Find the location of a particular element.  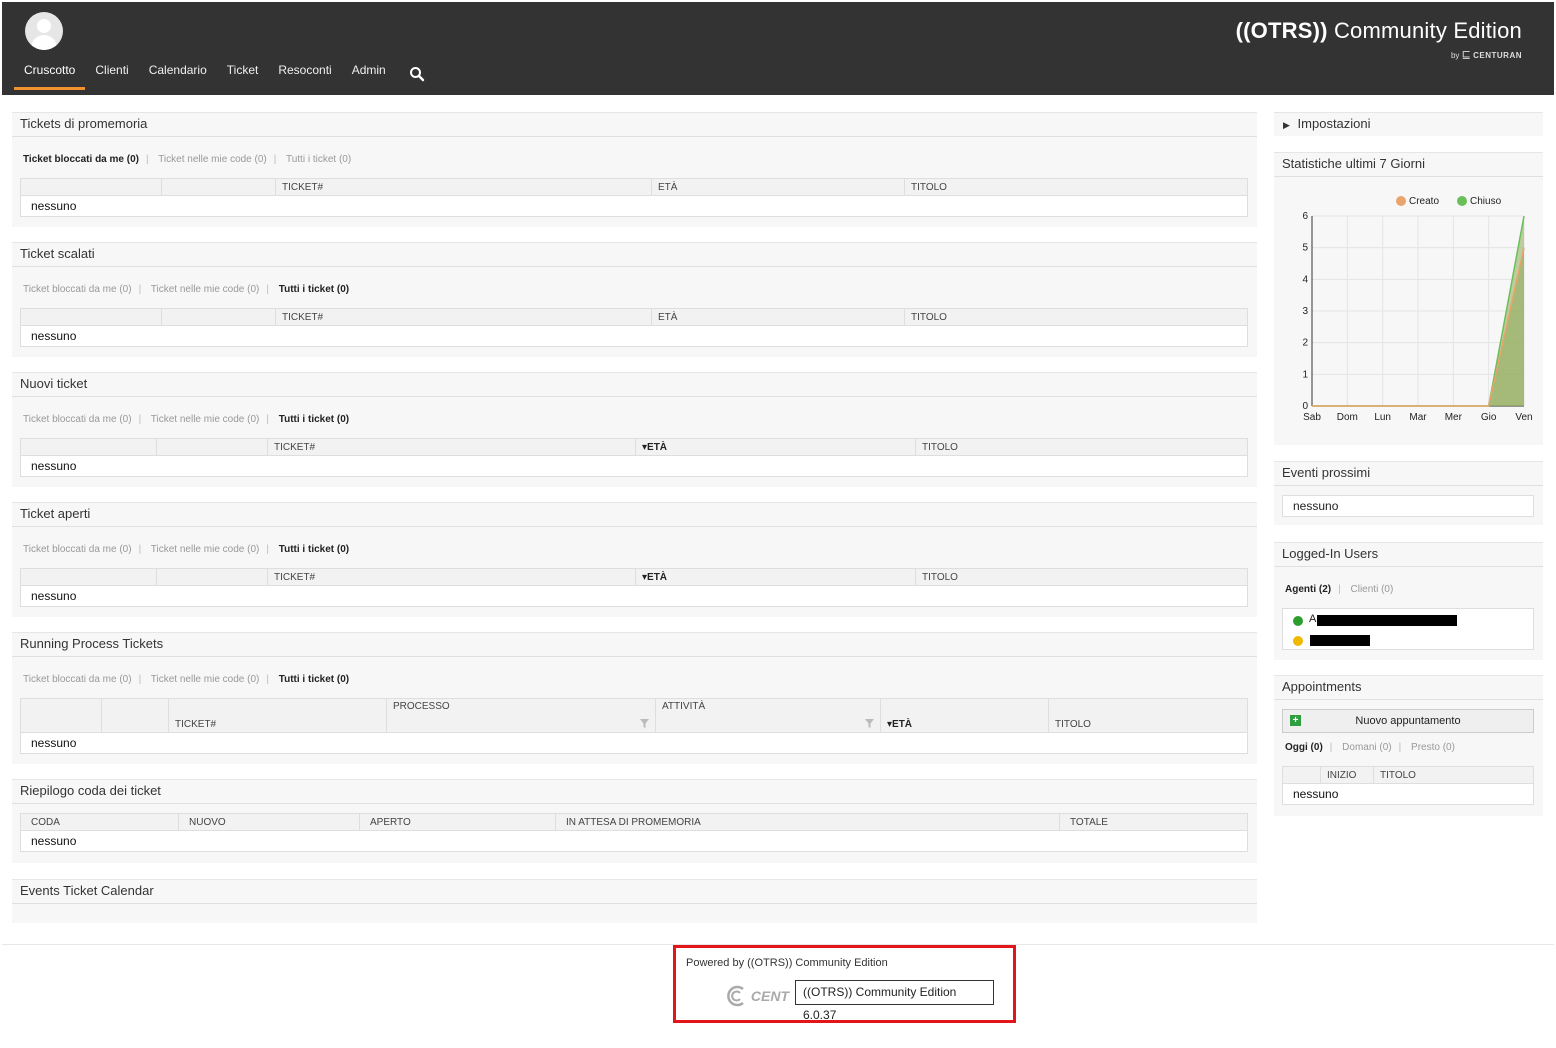

version-tooltip: ((OTRS)) Community Edition 6.0.37 is located at coordinates (894, 1001).